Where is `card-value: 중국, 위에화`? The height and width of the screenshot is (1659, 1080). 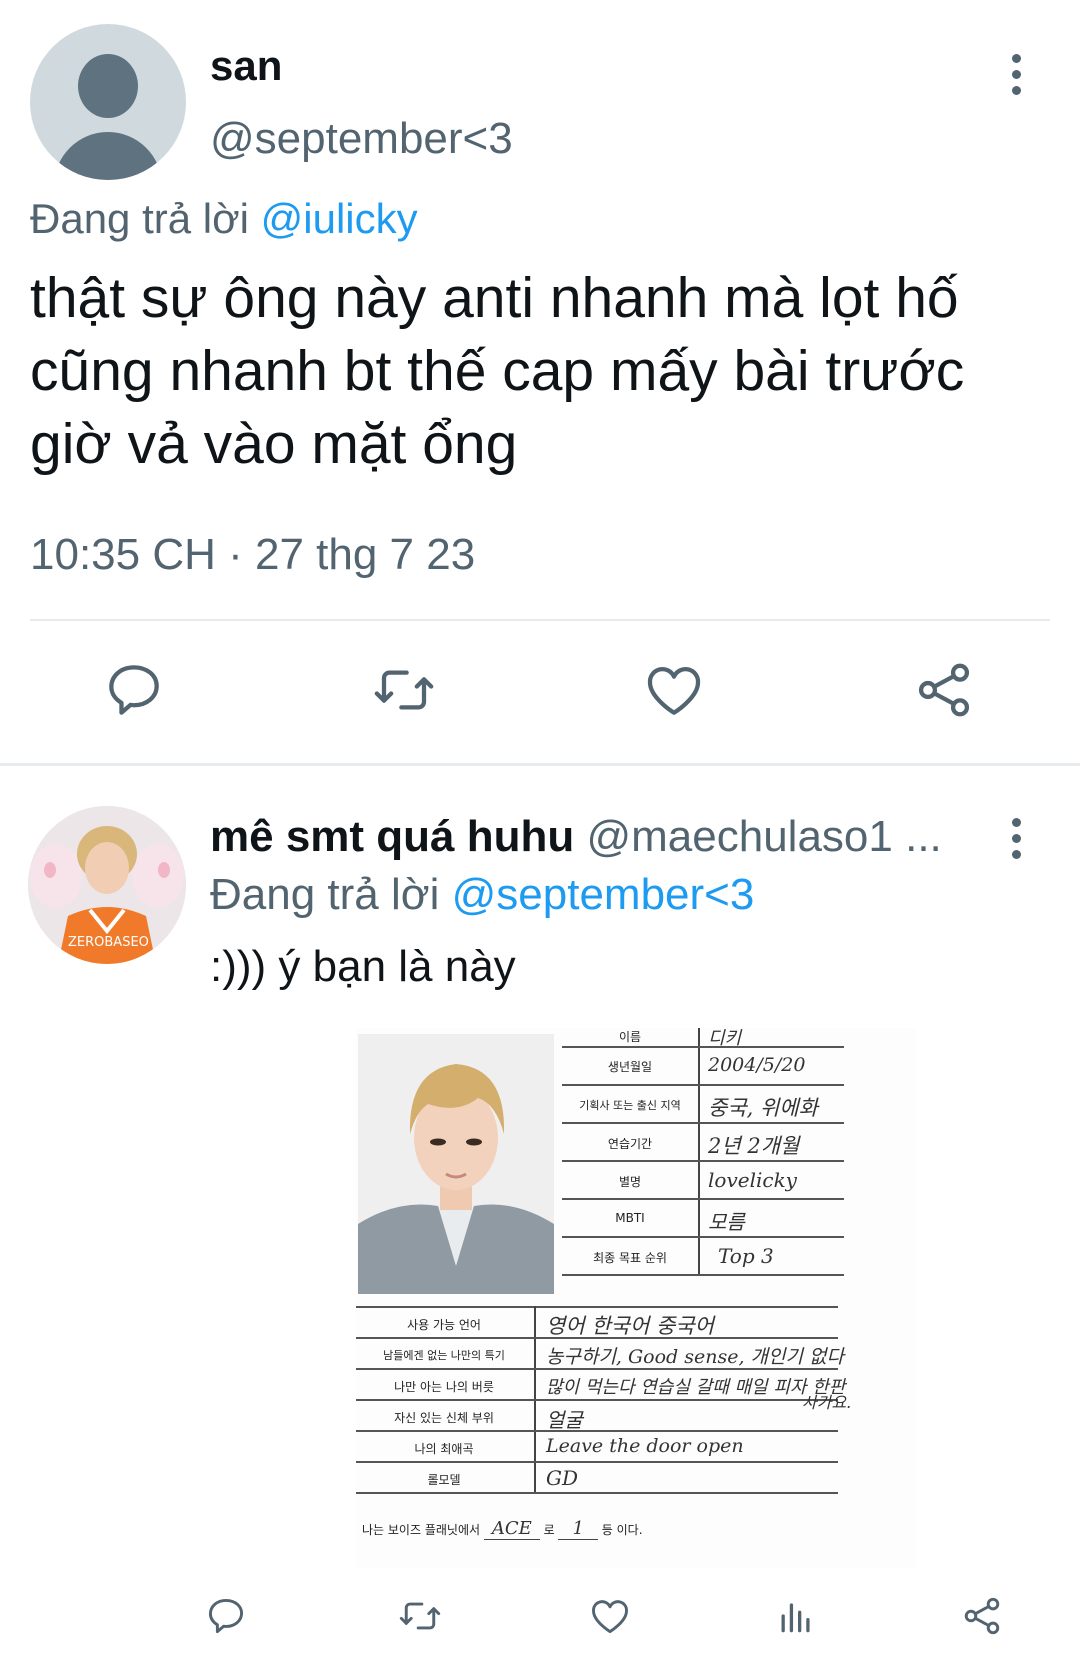
card-value: 중국, 위에화 is located at coordinates (763, 1108).